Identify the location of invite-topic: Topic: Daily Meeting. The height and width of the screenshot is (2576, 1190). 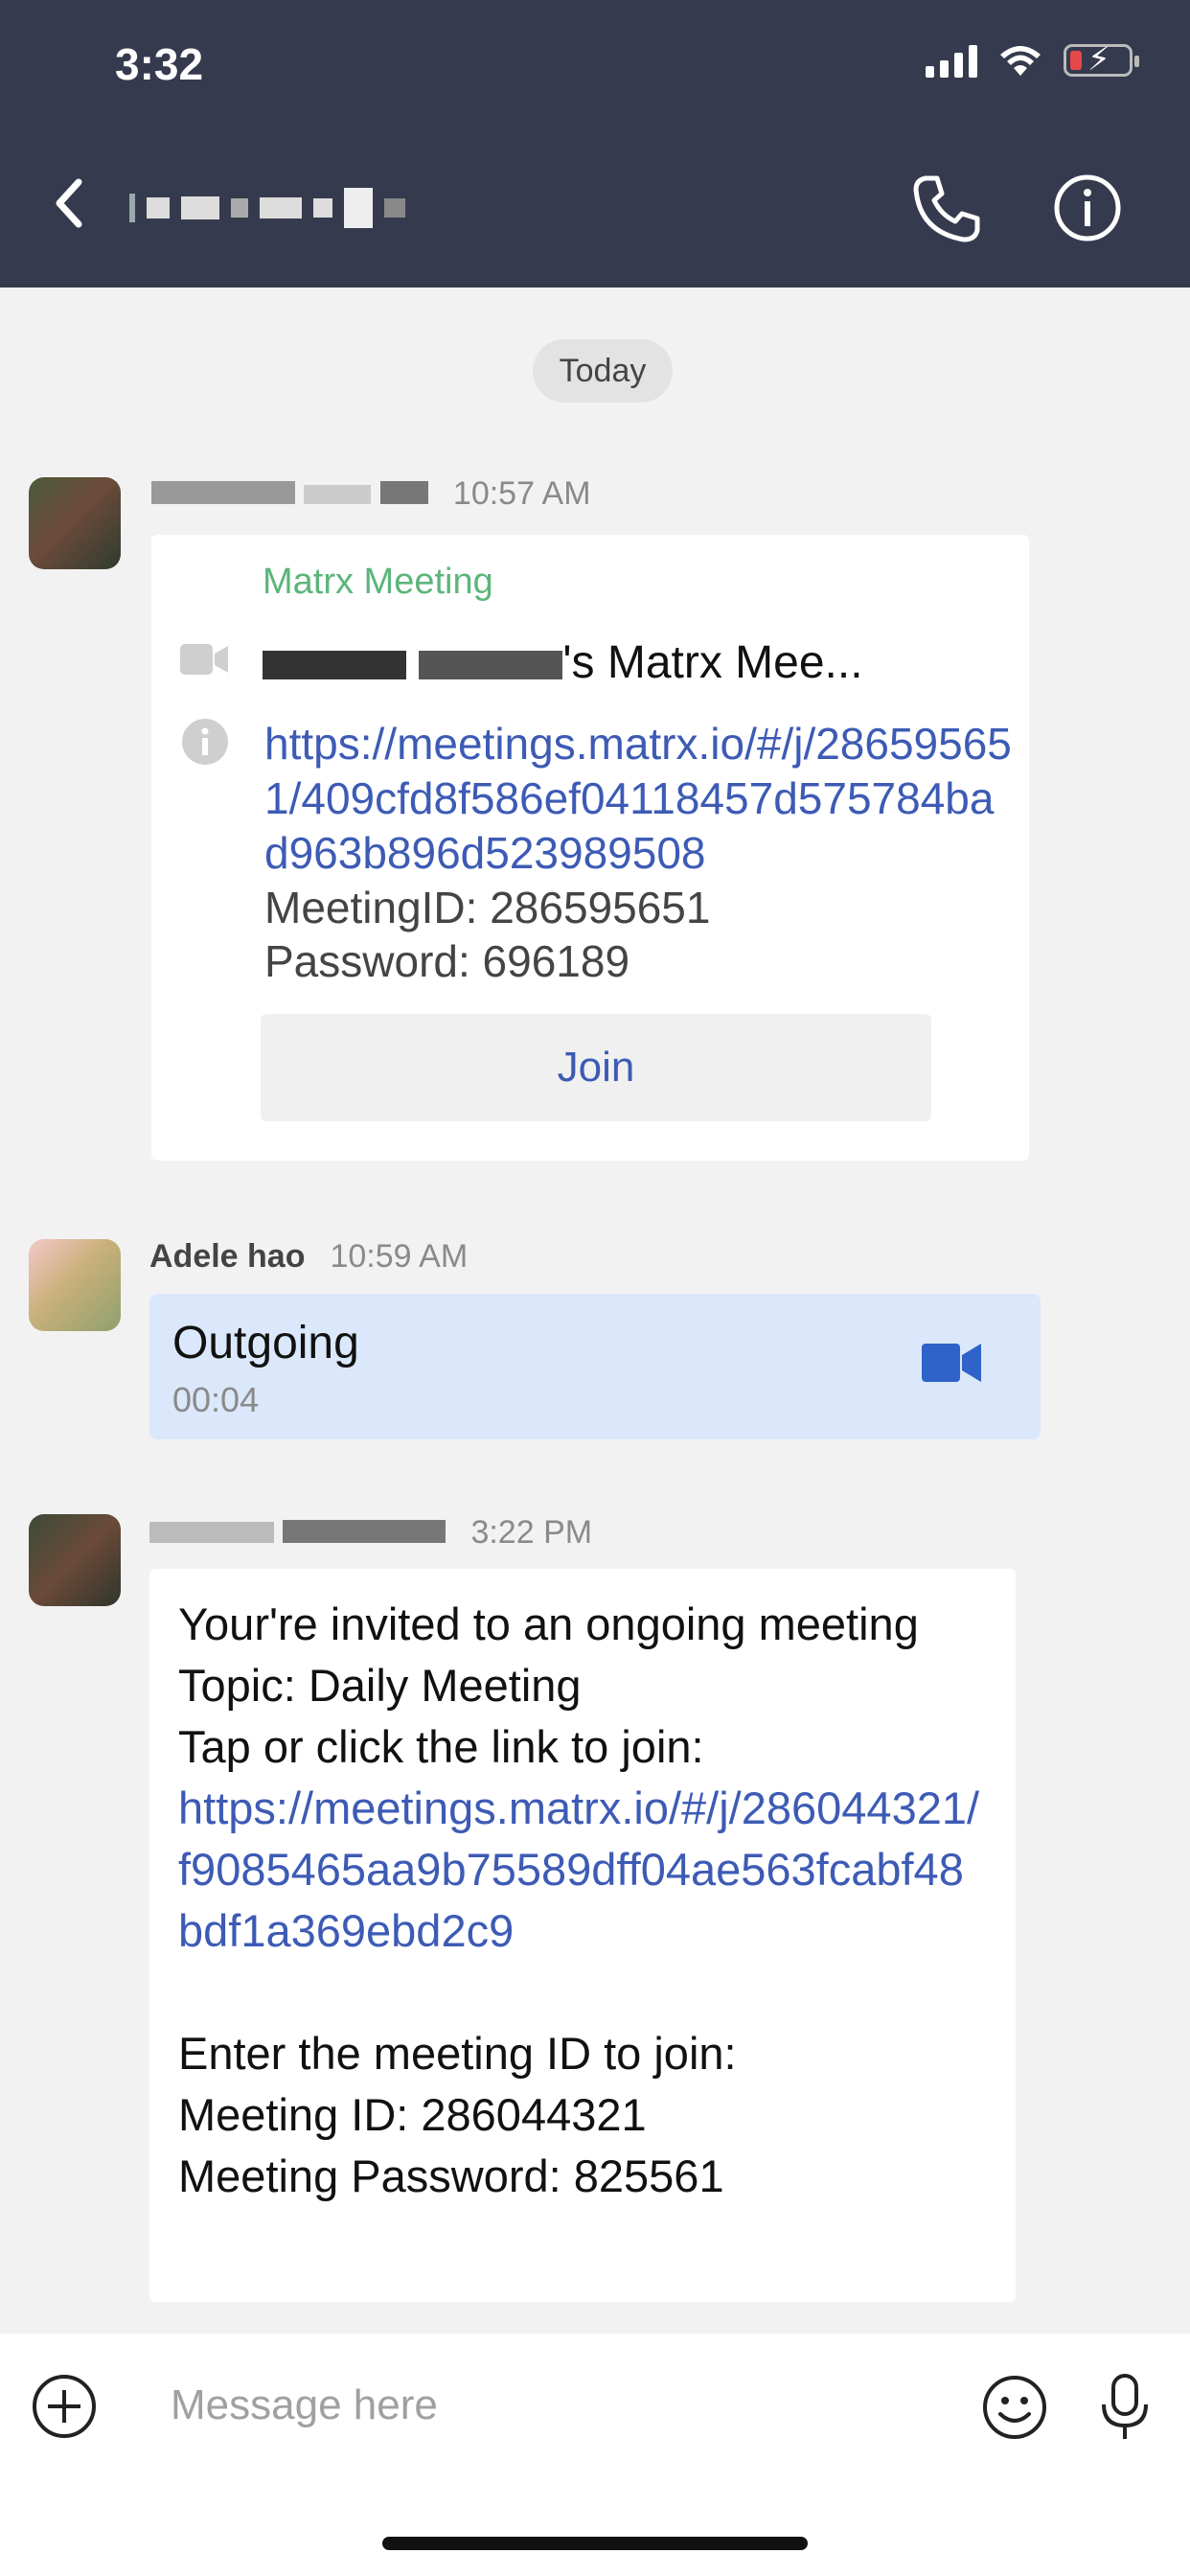
(380, 1685).